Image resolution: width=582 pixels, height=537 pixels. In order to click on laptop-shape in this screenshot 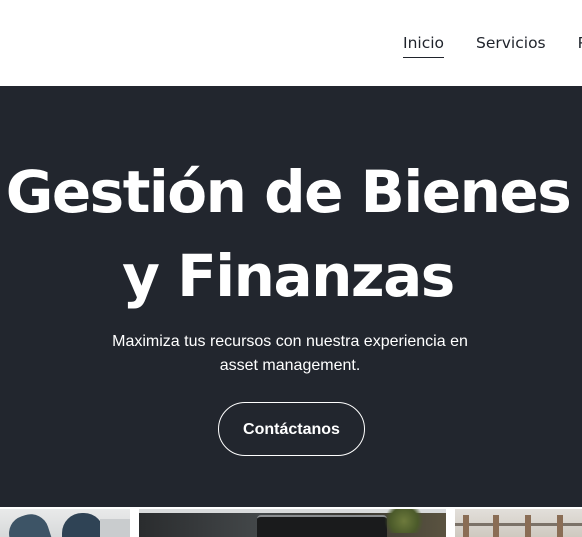, I will do `click(322, 526)`.